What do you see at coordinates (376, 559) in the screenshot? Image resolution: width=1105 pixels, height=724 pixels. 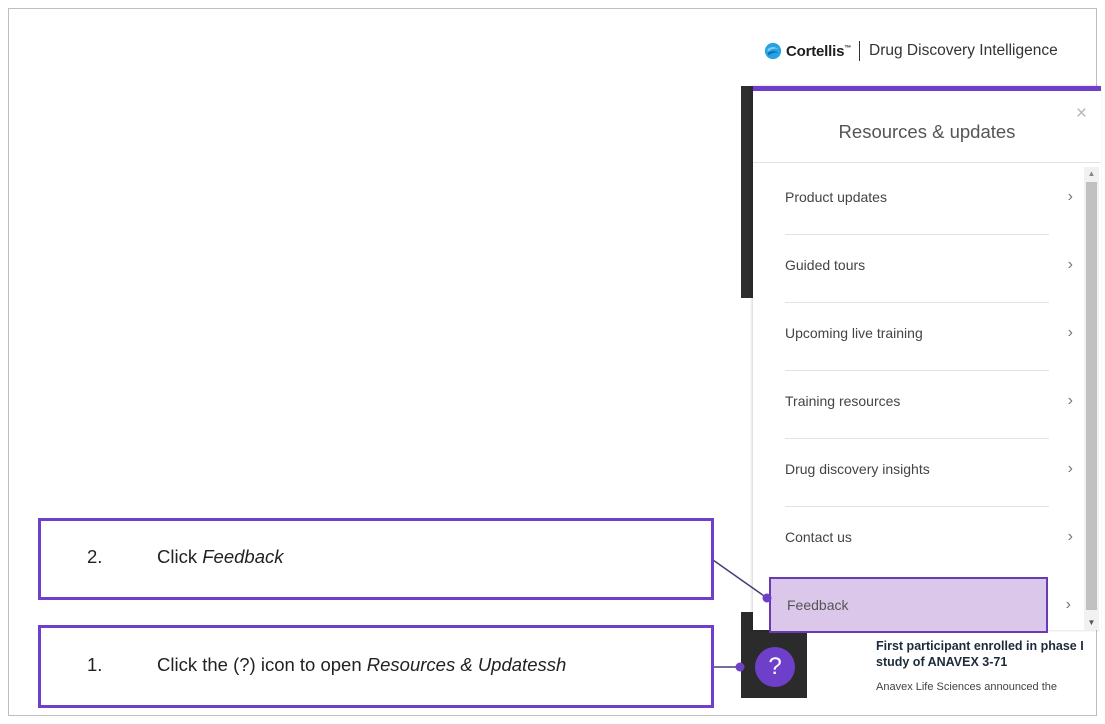 I see `callout-step-2: 2. Click Feedback` at bounding box center [376, 559].